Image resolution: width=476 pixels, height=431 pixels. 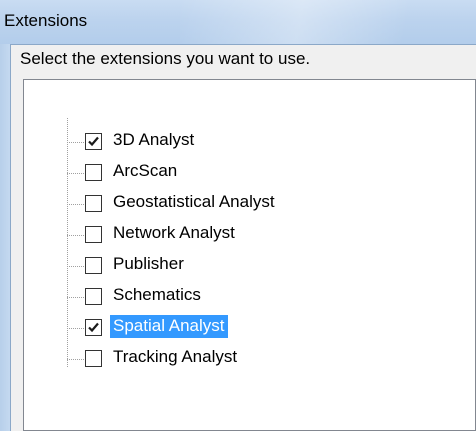 I want to click on extension-label-3d-analyst: 3D Analyst, so click(x=153, y=140).